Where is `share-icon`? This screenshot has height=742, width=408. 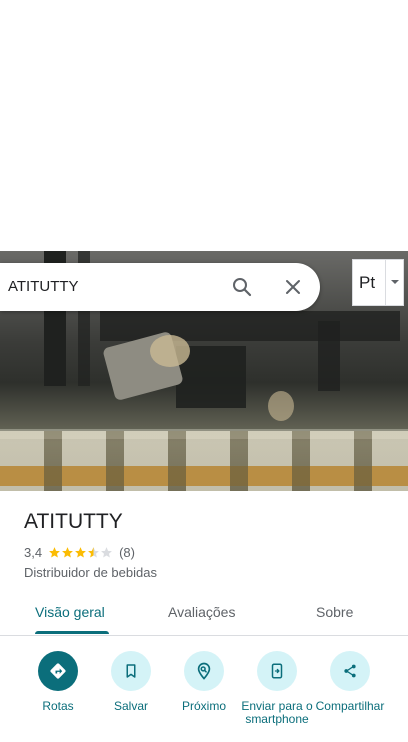 share-icon is located at coordinates (350, 671).